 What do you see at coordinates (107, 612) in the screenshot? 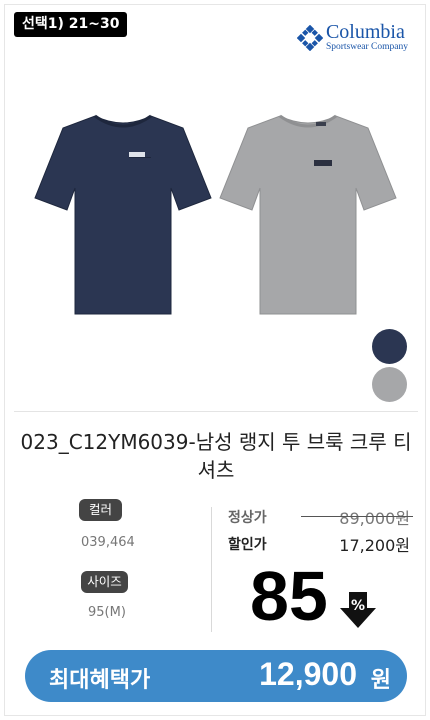
I see `size-value: 95(M)` at bounding box center [107, 612].